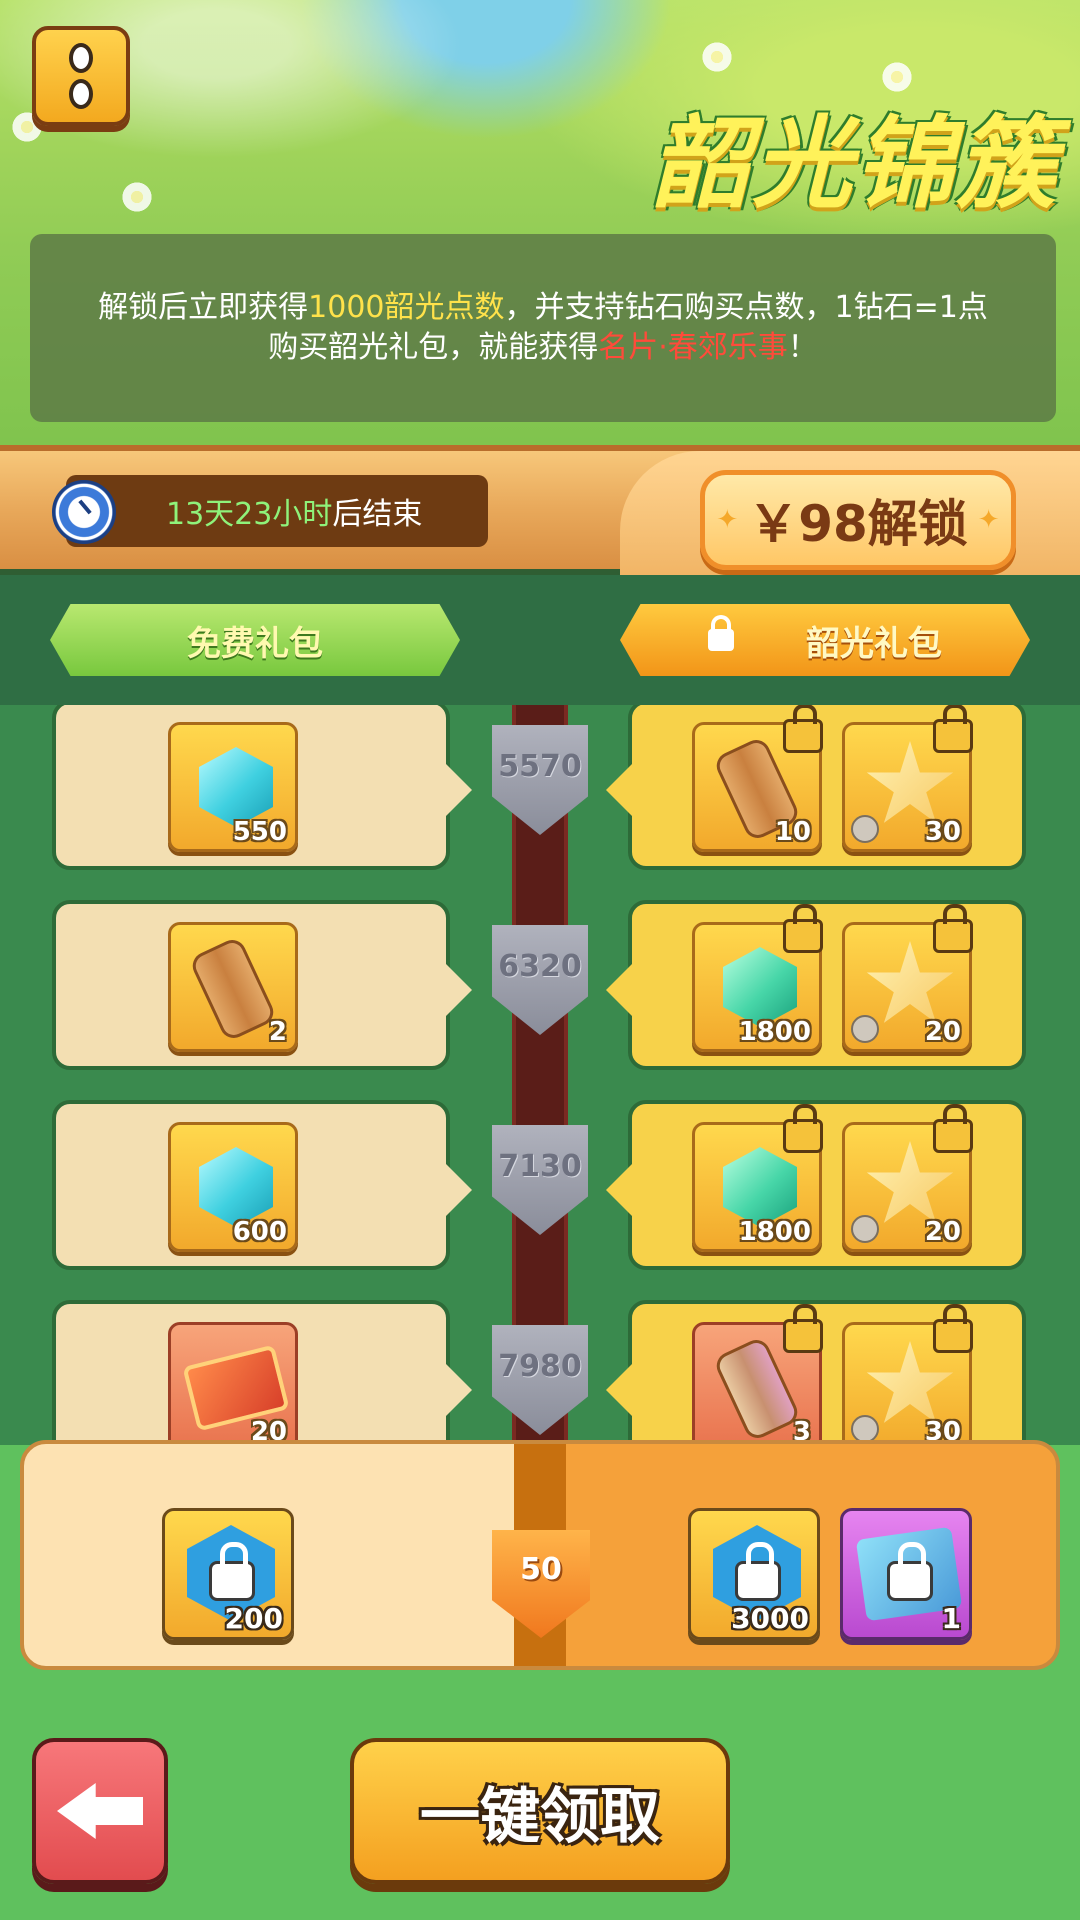 The width and height of the screenshot is (1080, 1920). Describe the element at coordinates (540, 780) in the screenshot. I see `points-badge: 5570` at that location.